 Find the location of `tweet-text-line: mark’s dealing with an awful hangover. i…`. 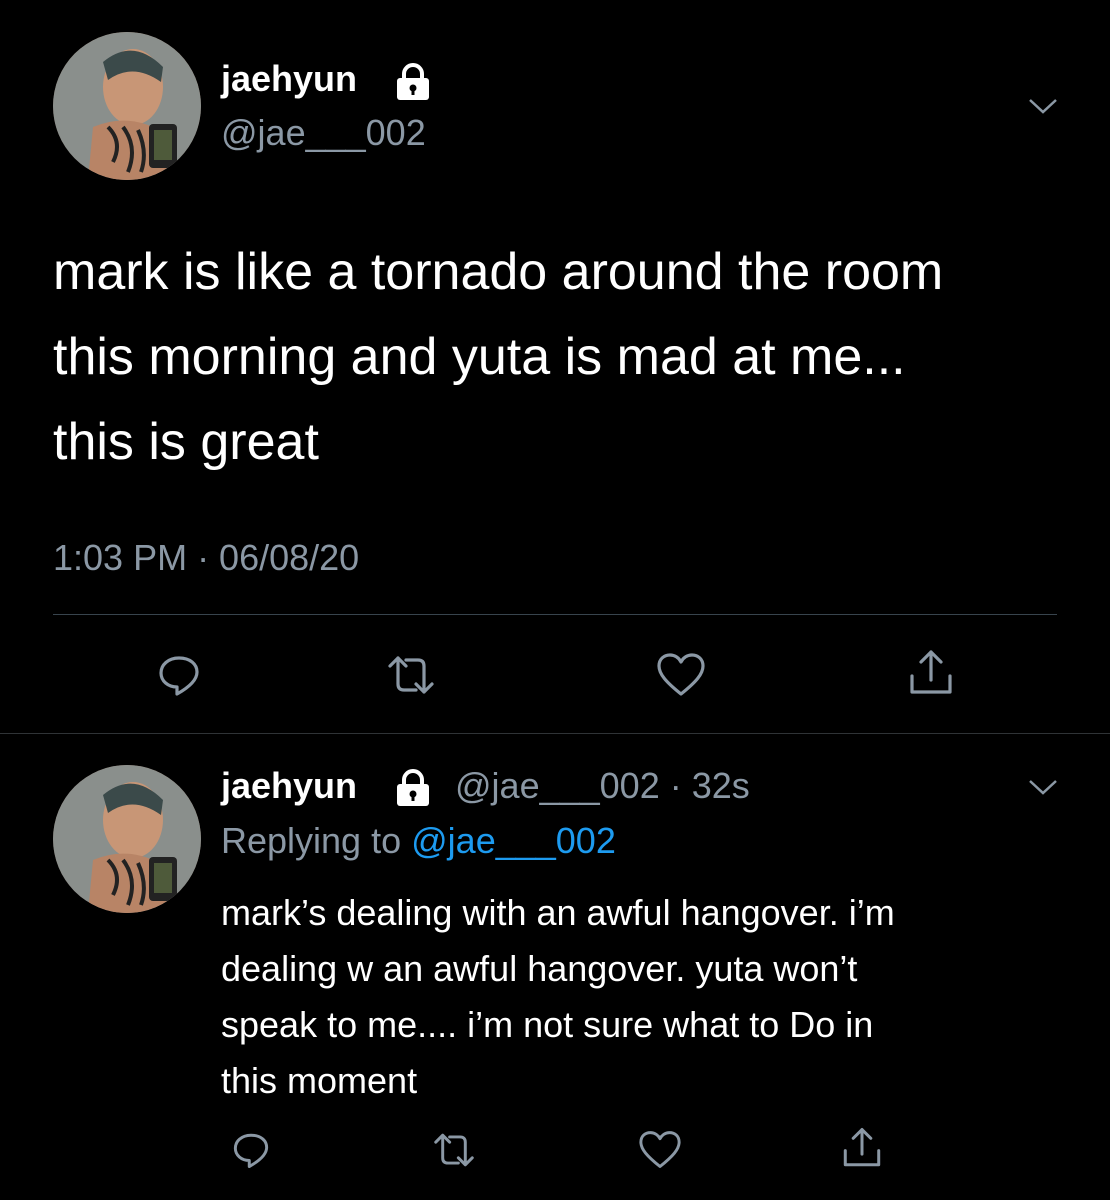

tweet-text-line: mark’s dealing with an awful hangover. i… is located at coordinates (558, 912).